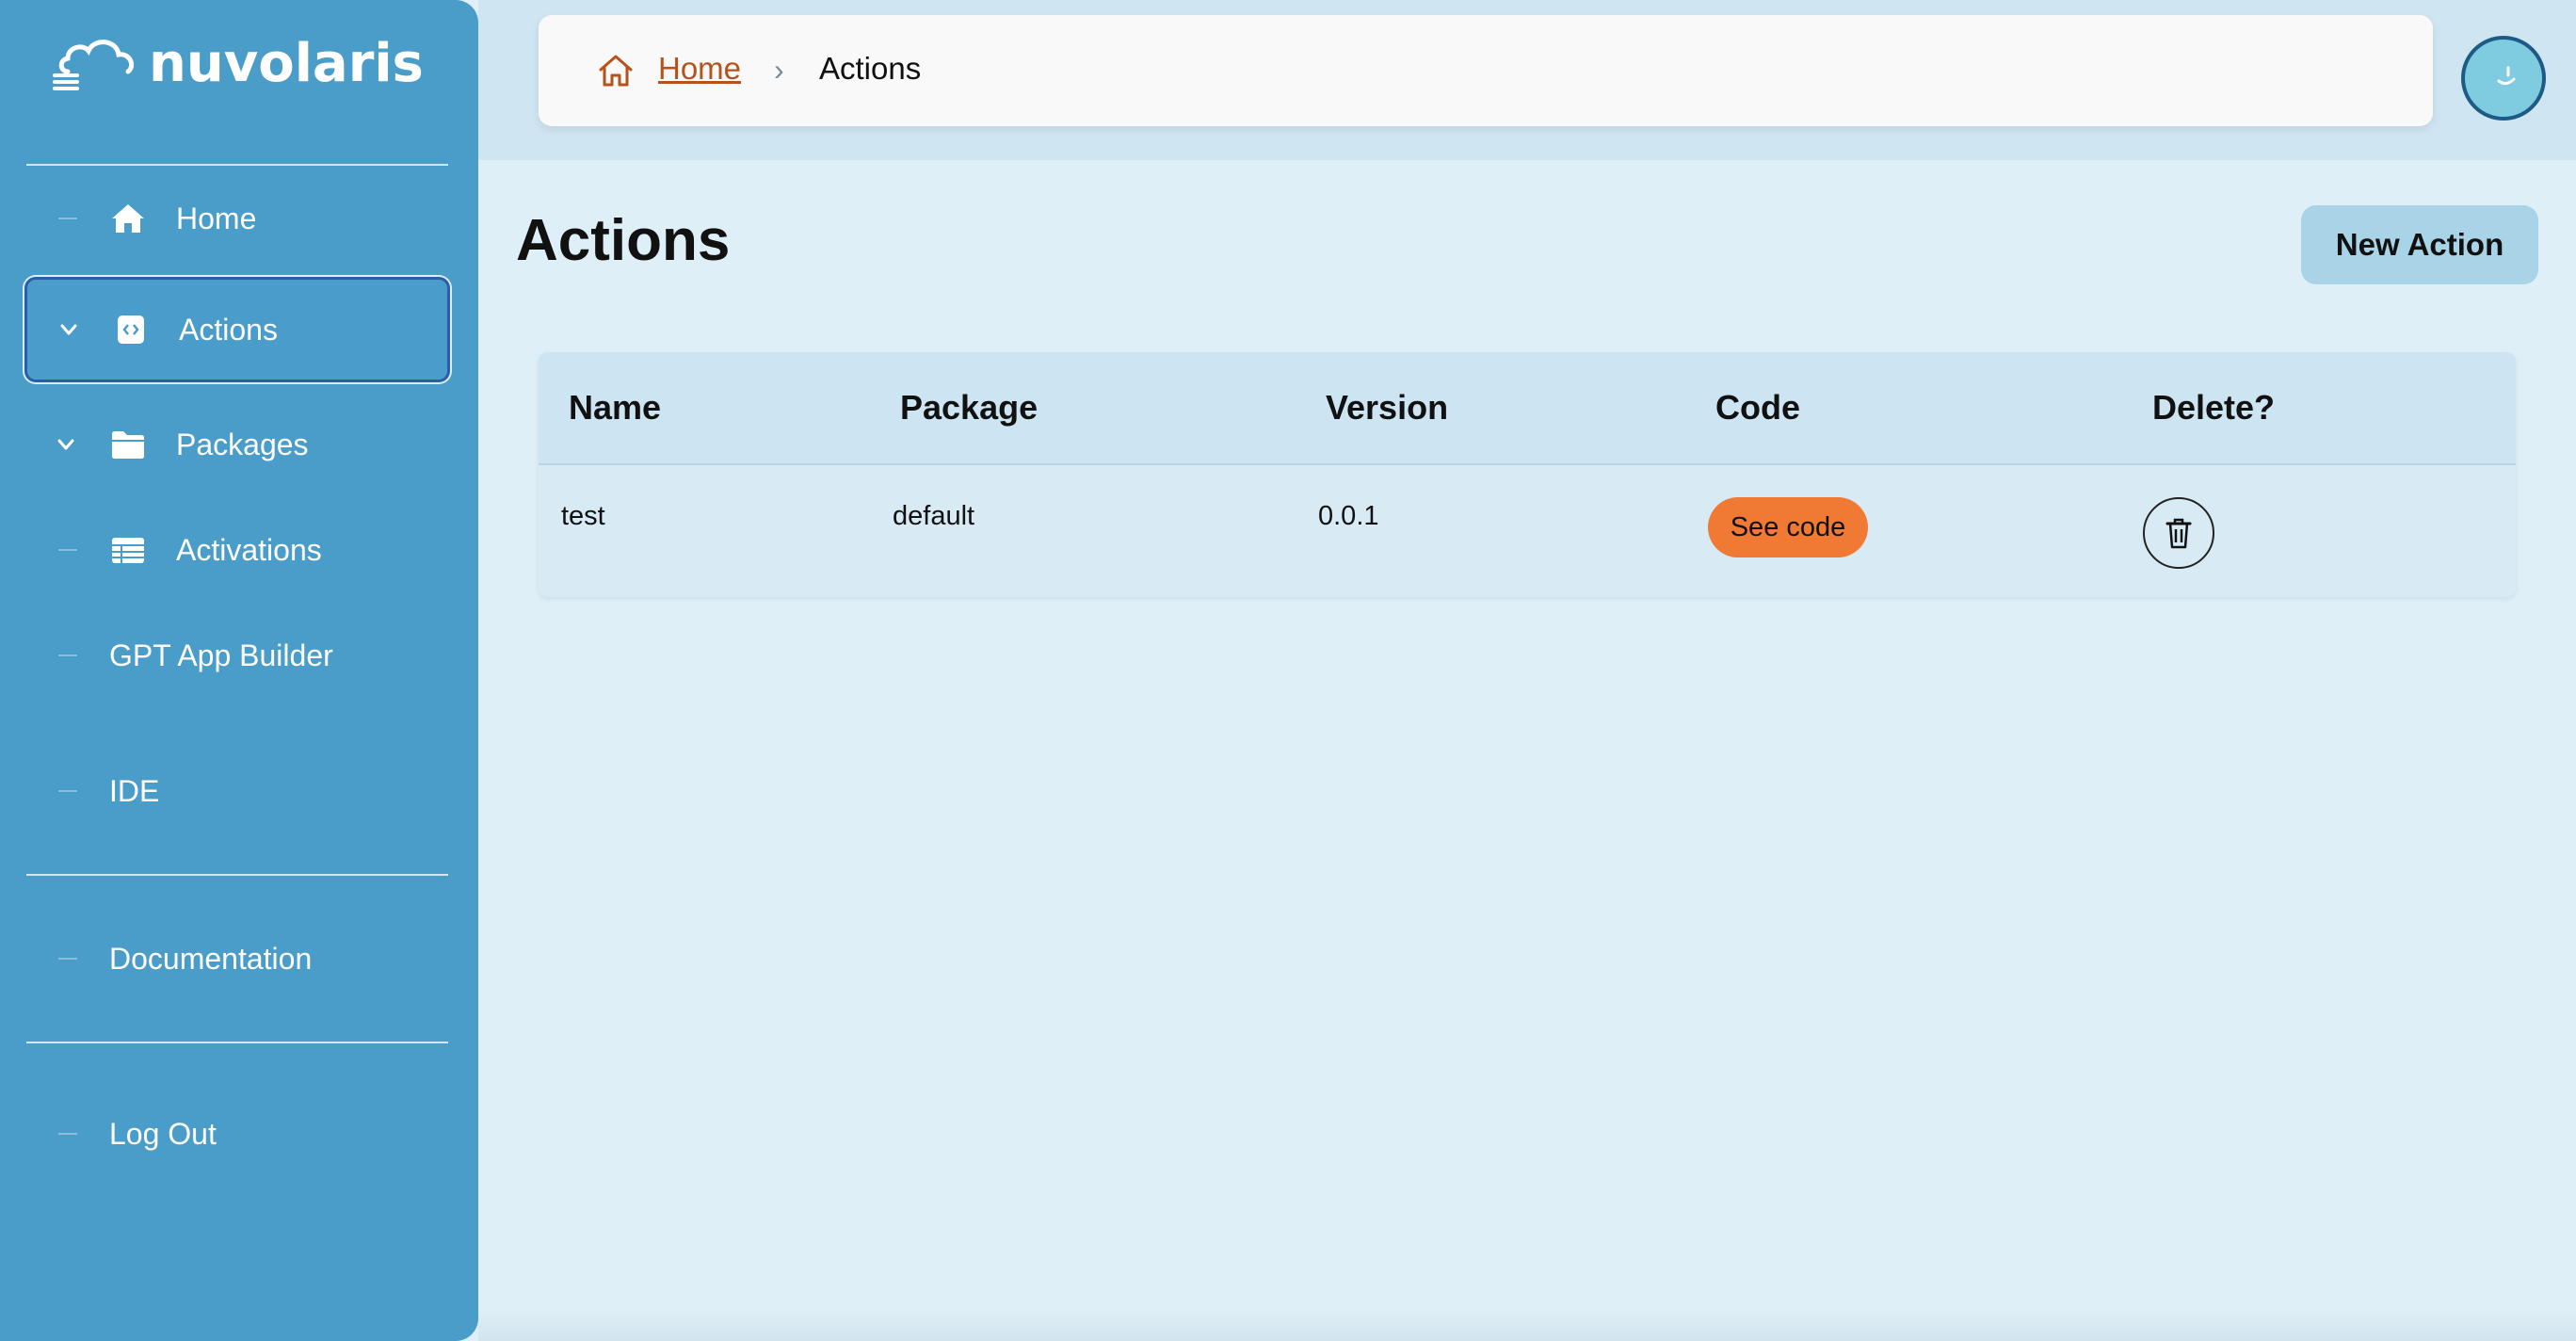 This screenshot has height=1341, width=2576. I want to click on code-icon, so click(131, 329).